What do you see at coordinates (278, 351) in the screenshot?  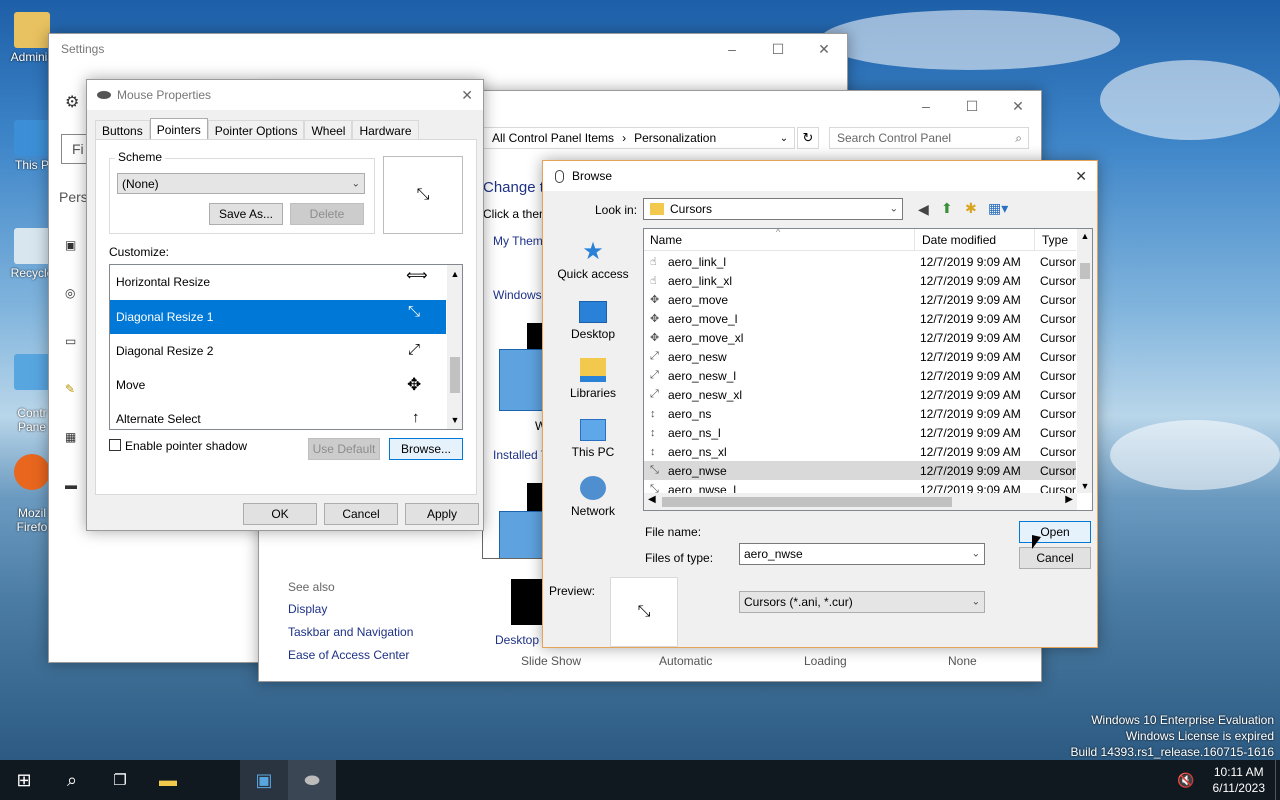 I see `list-item: Diagonal Resize 2 ⤢` at bounding box center [278, 351].